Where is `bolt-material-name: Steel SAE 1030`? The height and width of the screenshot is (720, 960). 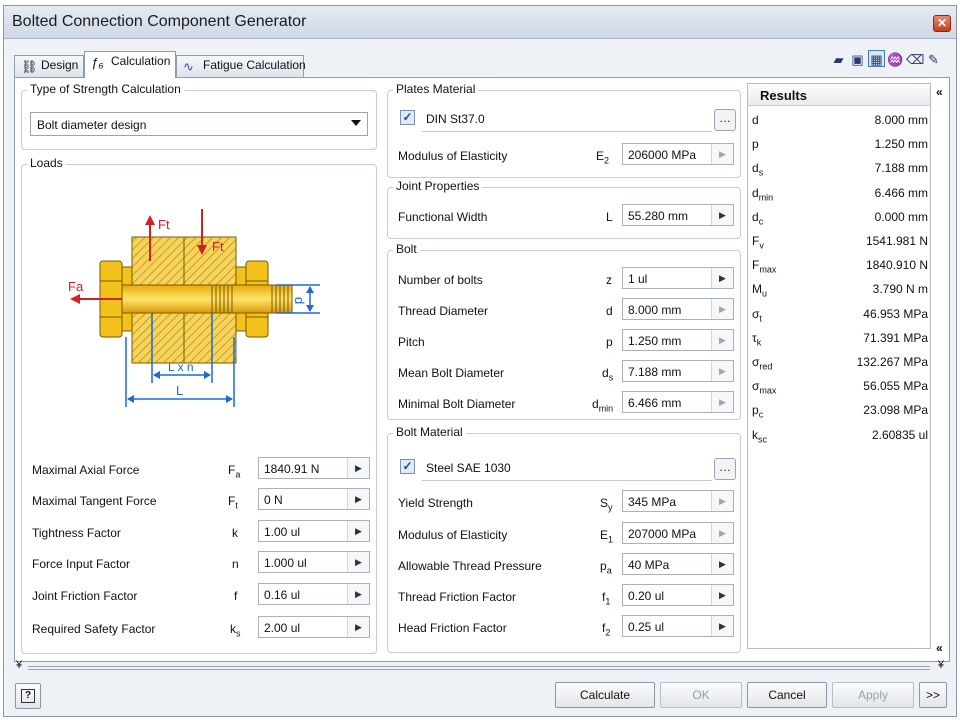 bolt-material-name: Steel SAE 1030 is located at coordinates (468, 468).